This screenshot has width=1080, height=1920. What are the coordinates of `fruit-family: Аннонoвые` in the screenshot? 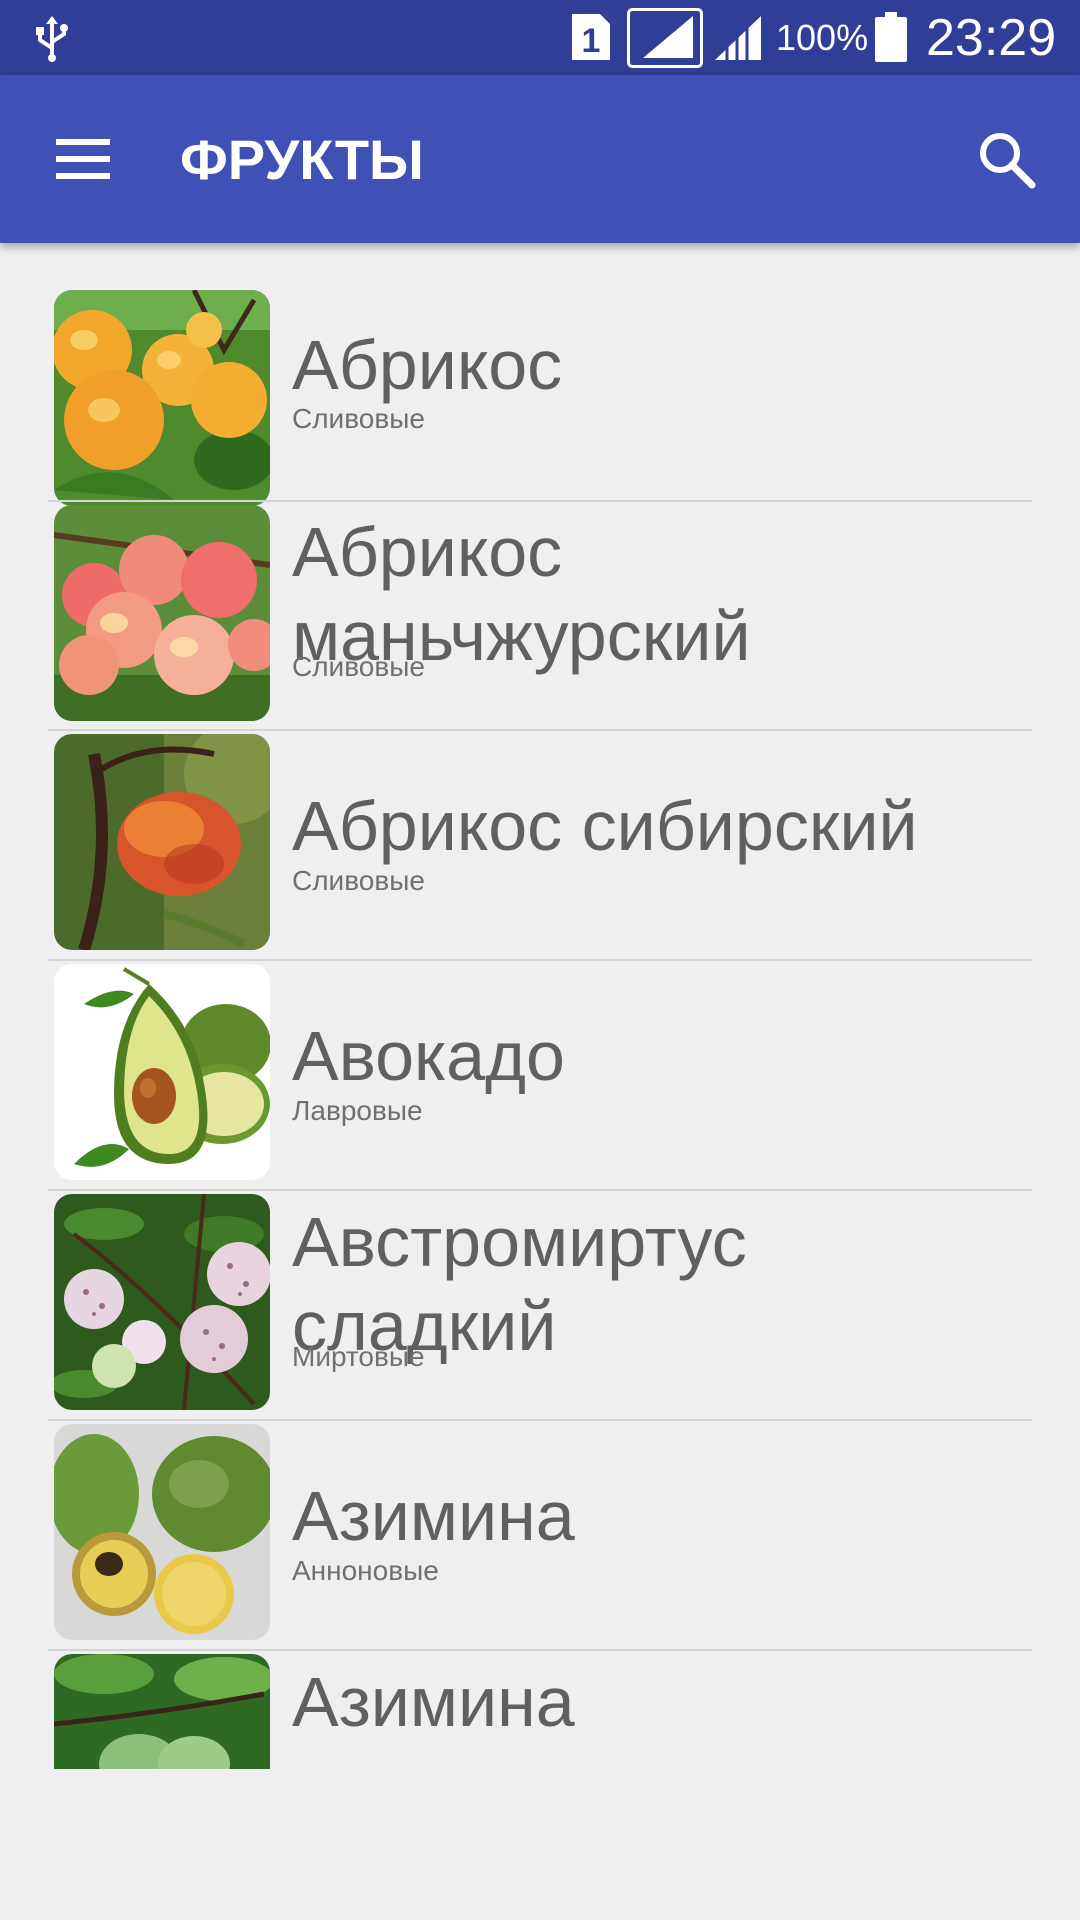 It's located at (365, 1570).